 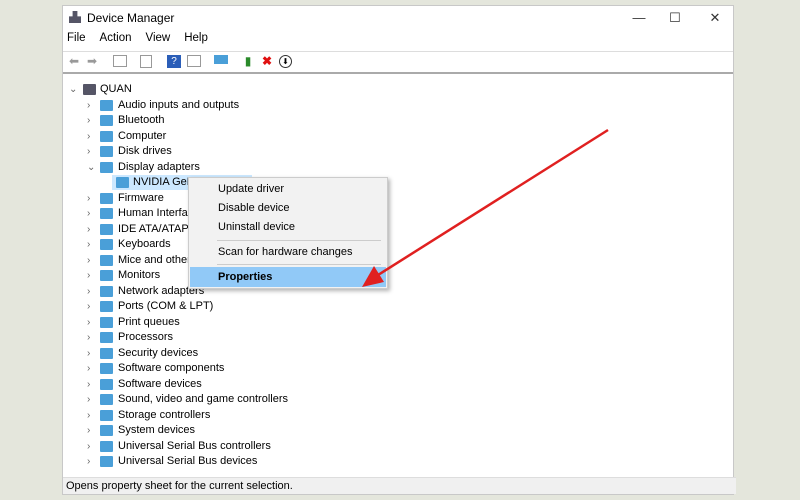 I want to click on annotation-arrow, so click(x=485, y=207).